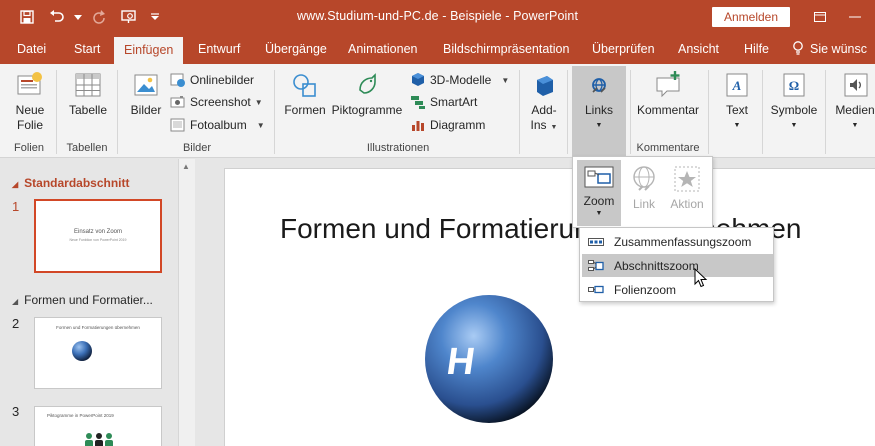  Describe the element at coordinates (82, 351) in the screenshot. I see `sphere-thumb` at that location.